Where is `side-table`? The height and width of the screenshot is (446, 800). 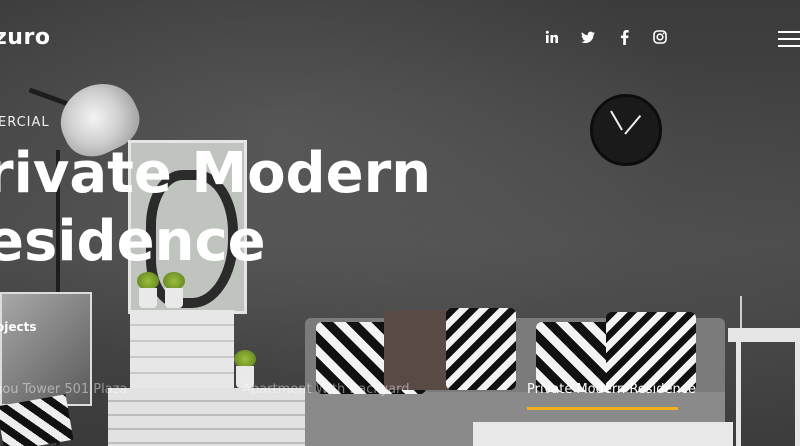 side-table is located at coordinates (764, 335).